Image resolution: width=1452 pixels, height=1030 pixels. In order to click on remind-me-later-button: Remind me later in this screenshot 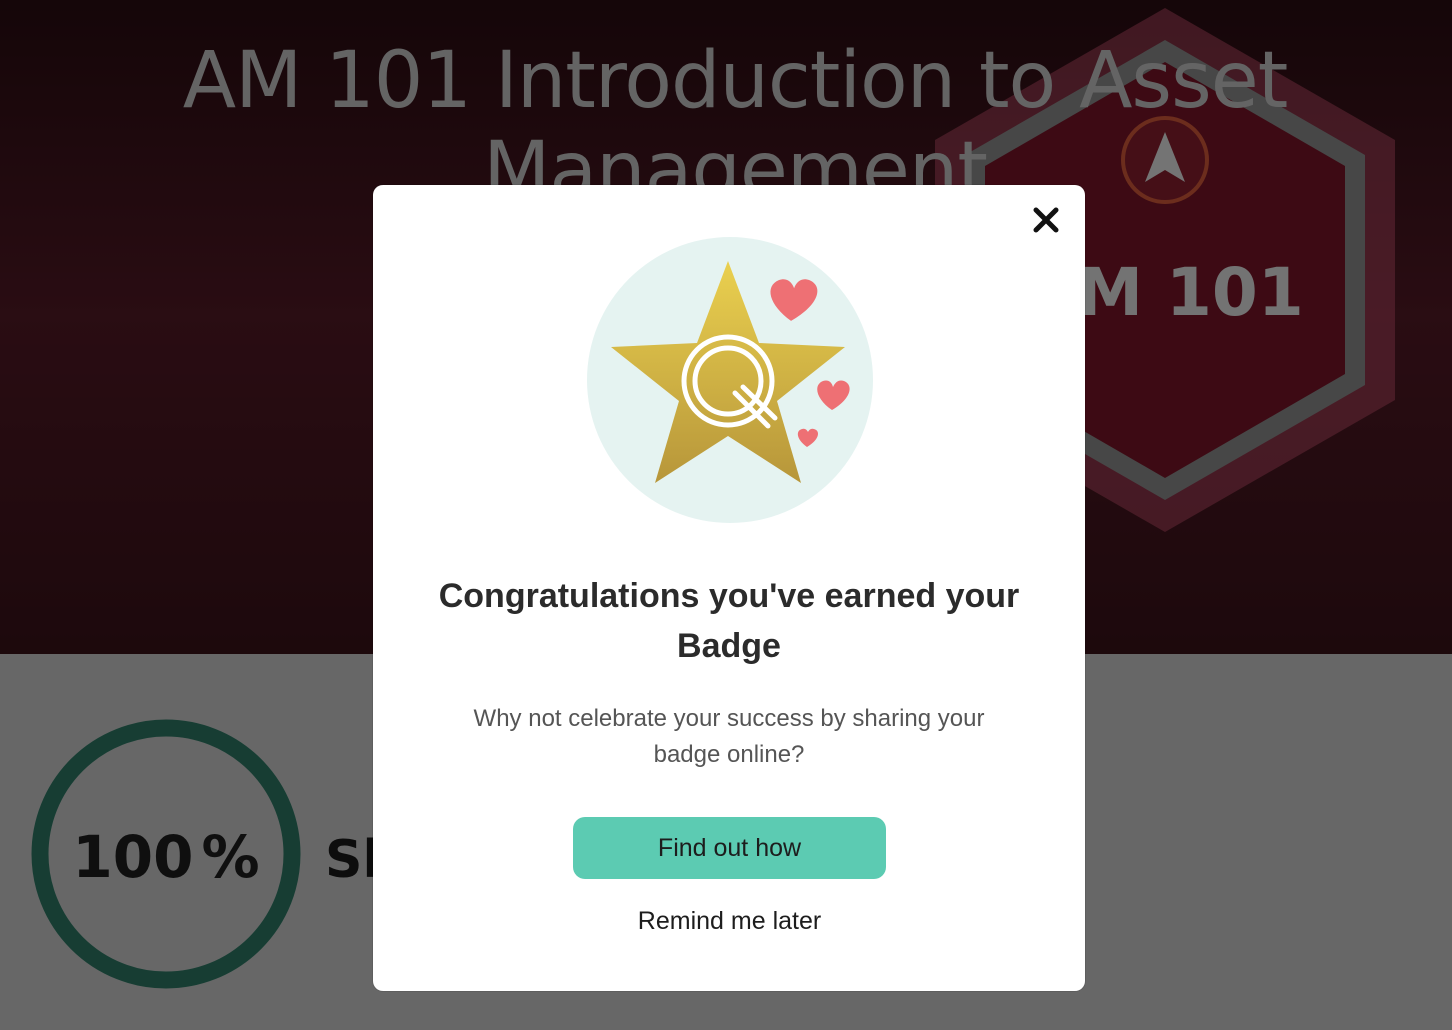, I will do `click(729, 921)`.